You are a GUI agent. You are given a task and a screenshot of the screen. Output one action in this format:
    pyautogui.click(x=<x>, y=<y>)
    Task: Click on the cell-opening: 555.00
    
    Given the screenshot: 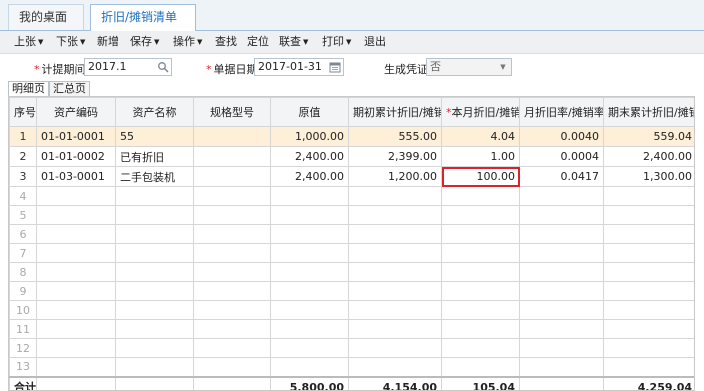 What is the action you would take?
    pyautogui.click(x=395, y=136)
    